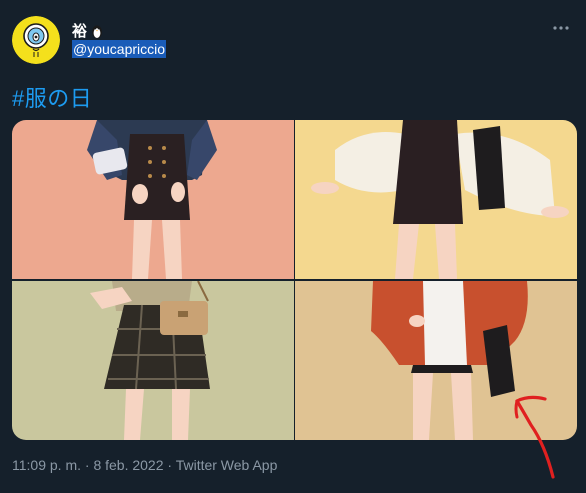 The height and width of the screenshot is (493, 586). Describe the element at coordinates (97, 31) in the screenshot. I see `penguin-icon` at that location.